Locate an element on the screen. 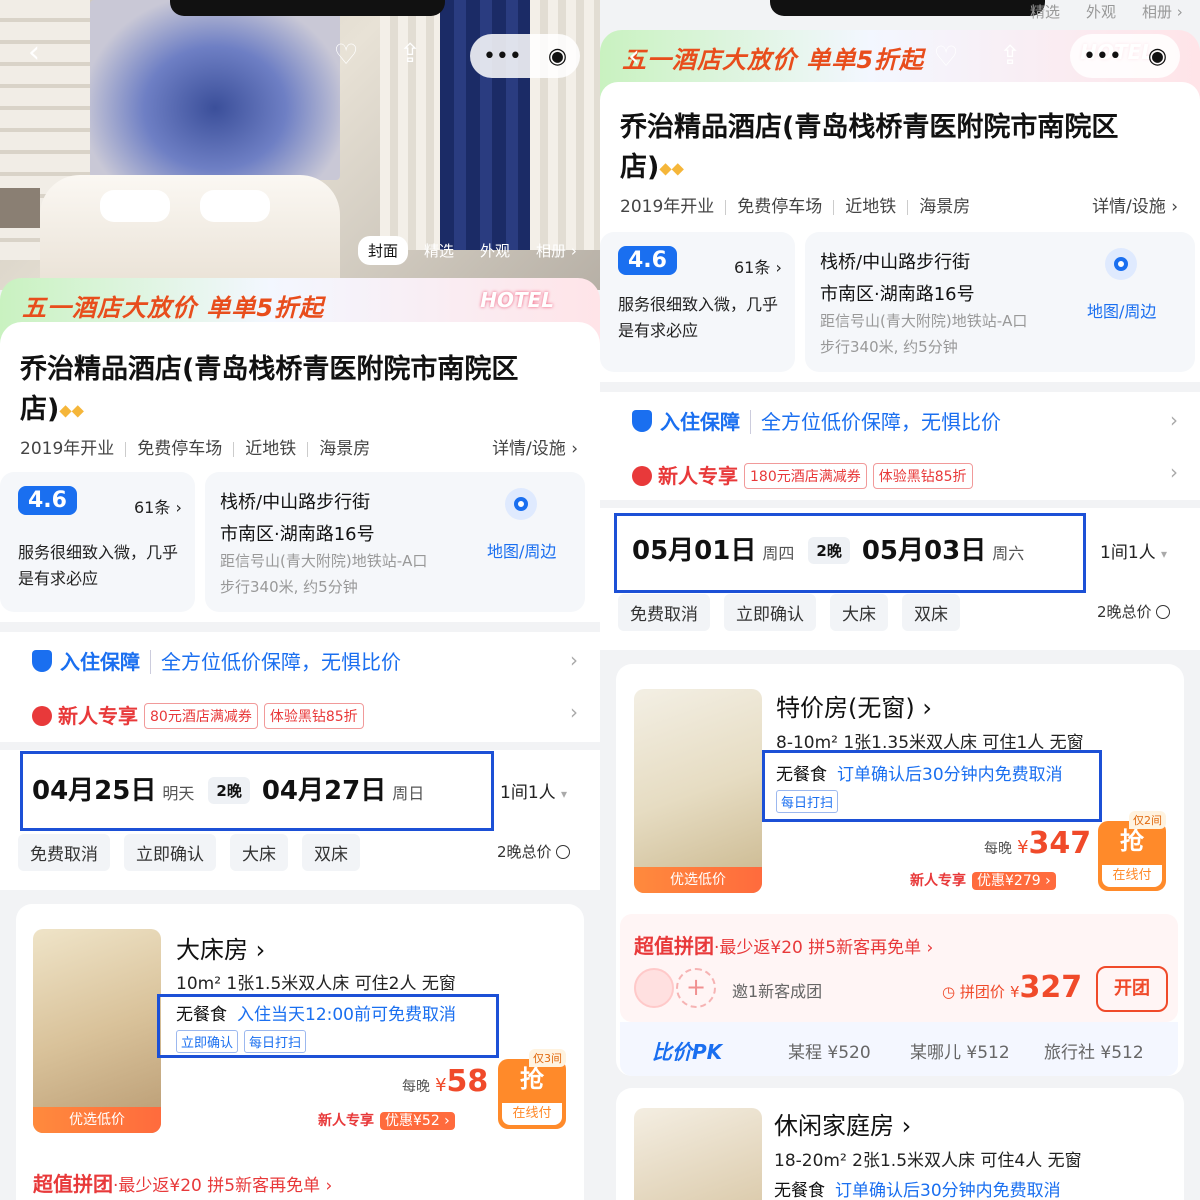 This screenshot has height=1200, width=1200. street-address: 市南区·湖南路16号 is located at coordinates (297, 534).